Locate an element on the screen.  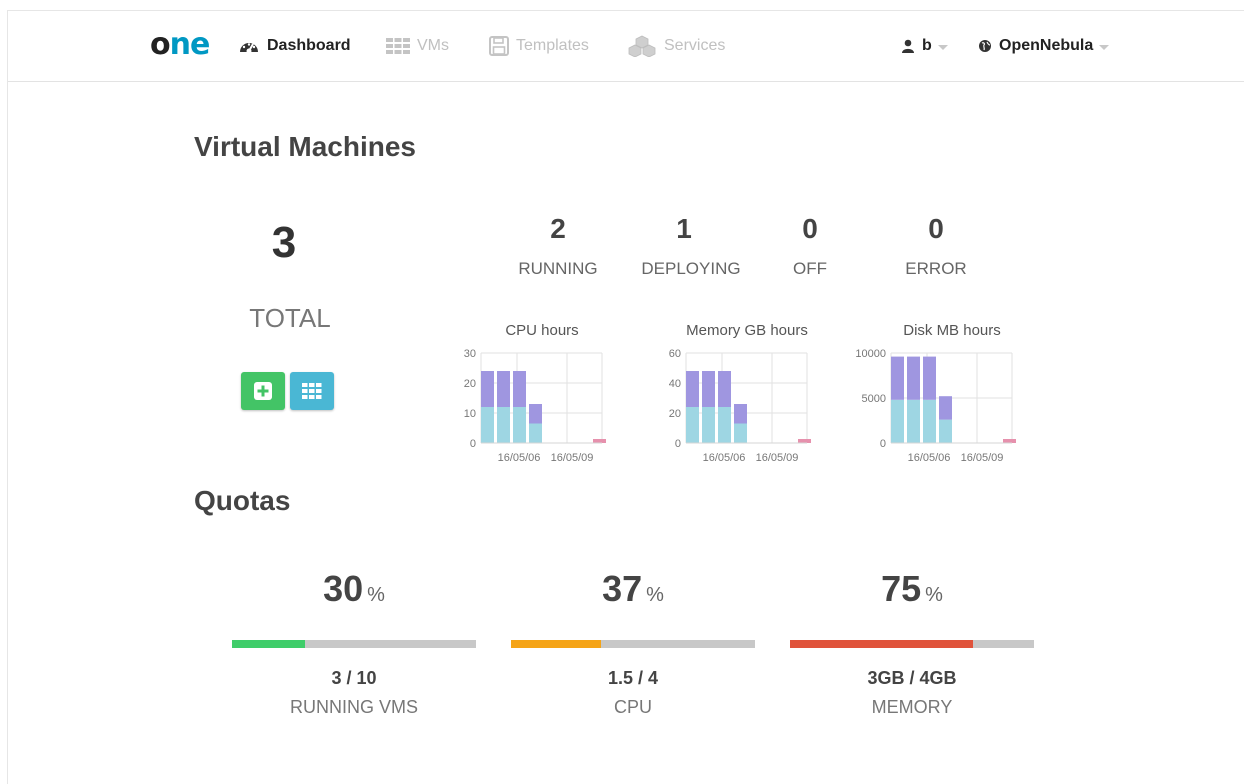
quota-percent: 37% is located at coordinates (633, 588).